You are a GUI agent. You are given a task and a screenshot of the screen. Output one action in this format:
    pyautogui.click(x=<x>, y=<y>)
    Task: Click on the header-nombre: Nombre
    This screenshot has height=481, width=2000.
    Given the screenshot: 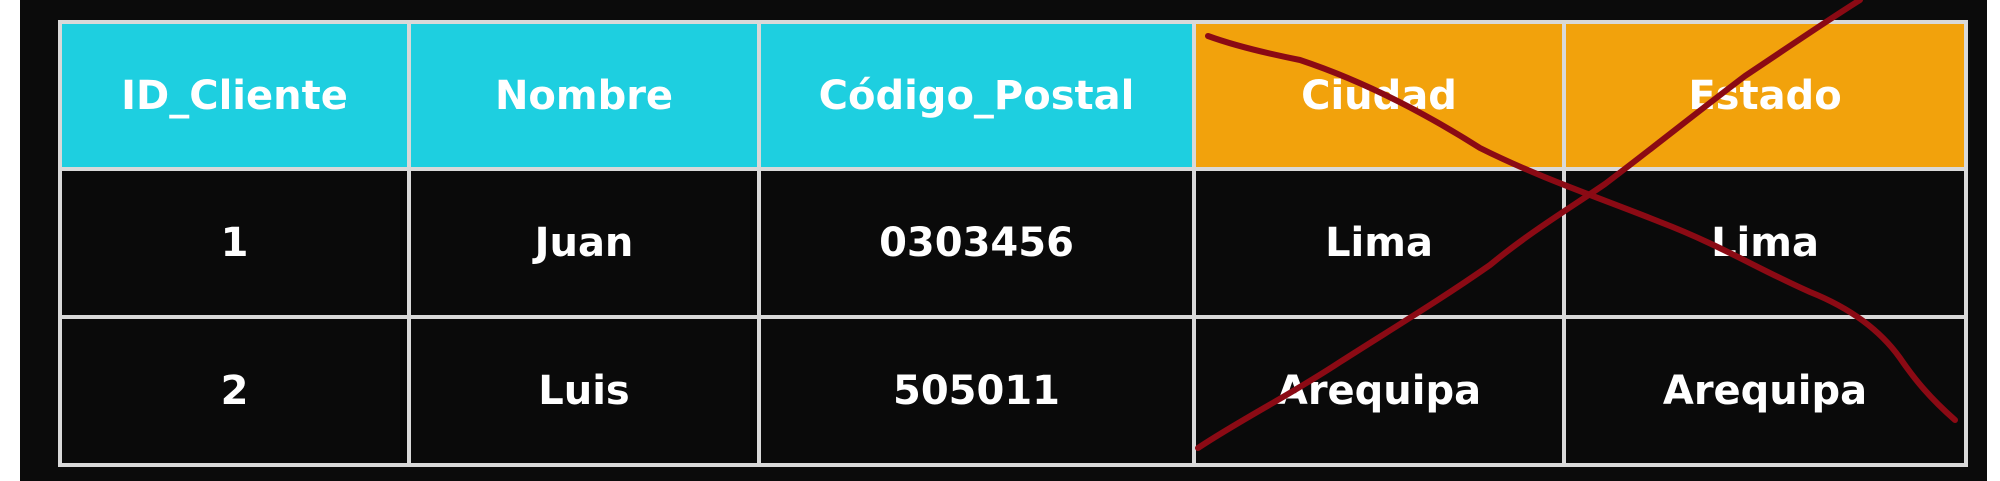 What is the action you would take?
    pyautogui.click(x=584, y=95)
    